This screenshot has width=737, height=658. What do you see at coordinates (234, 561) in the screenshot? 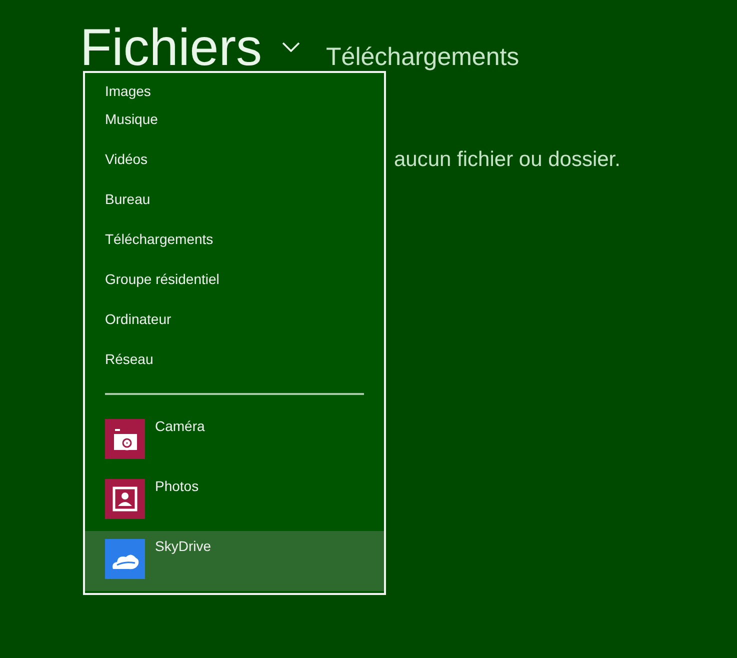
I see `app-item: SkyDrive` at bounding box center [234, 561].